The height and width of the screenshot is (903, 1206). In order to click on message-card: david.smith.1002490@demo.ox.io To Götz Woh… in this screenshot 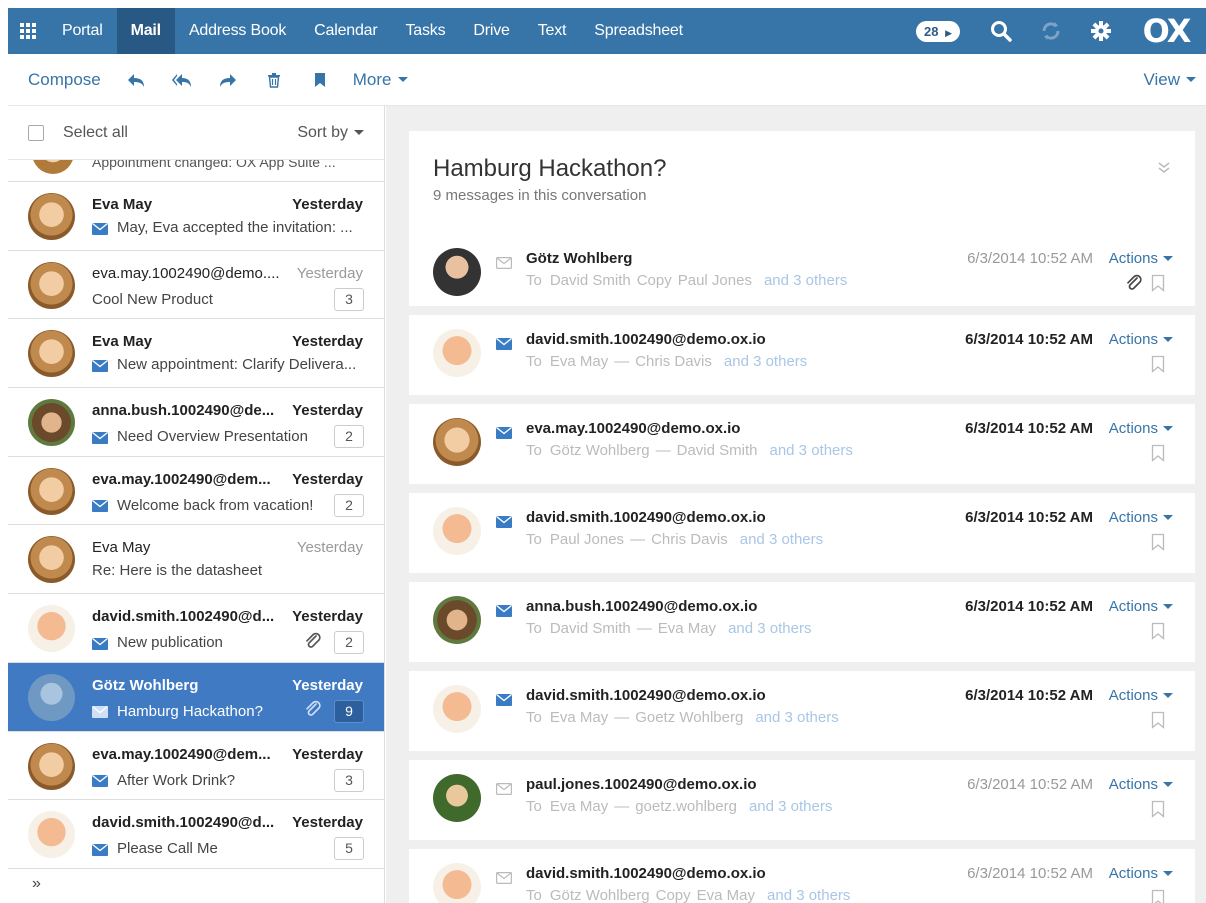, I will do `click(802, 876)`.